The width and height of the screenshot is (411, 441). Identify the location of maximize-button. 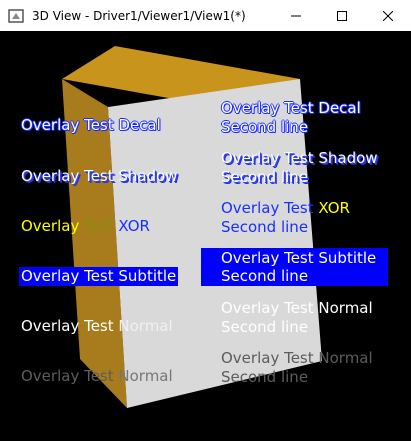
(342, 15).